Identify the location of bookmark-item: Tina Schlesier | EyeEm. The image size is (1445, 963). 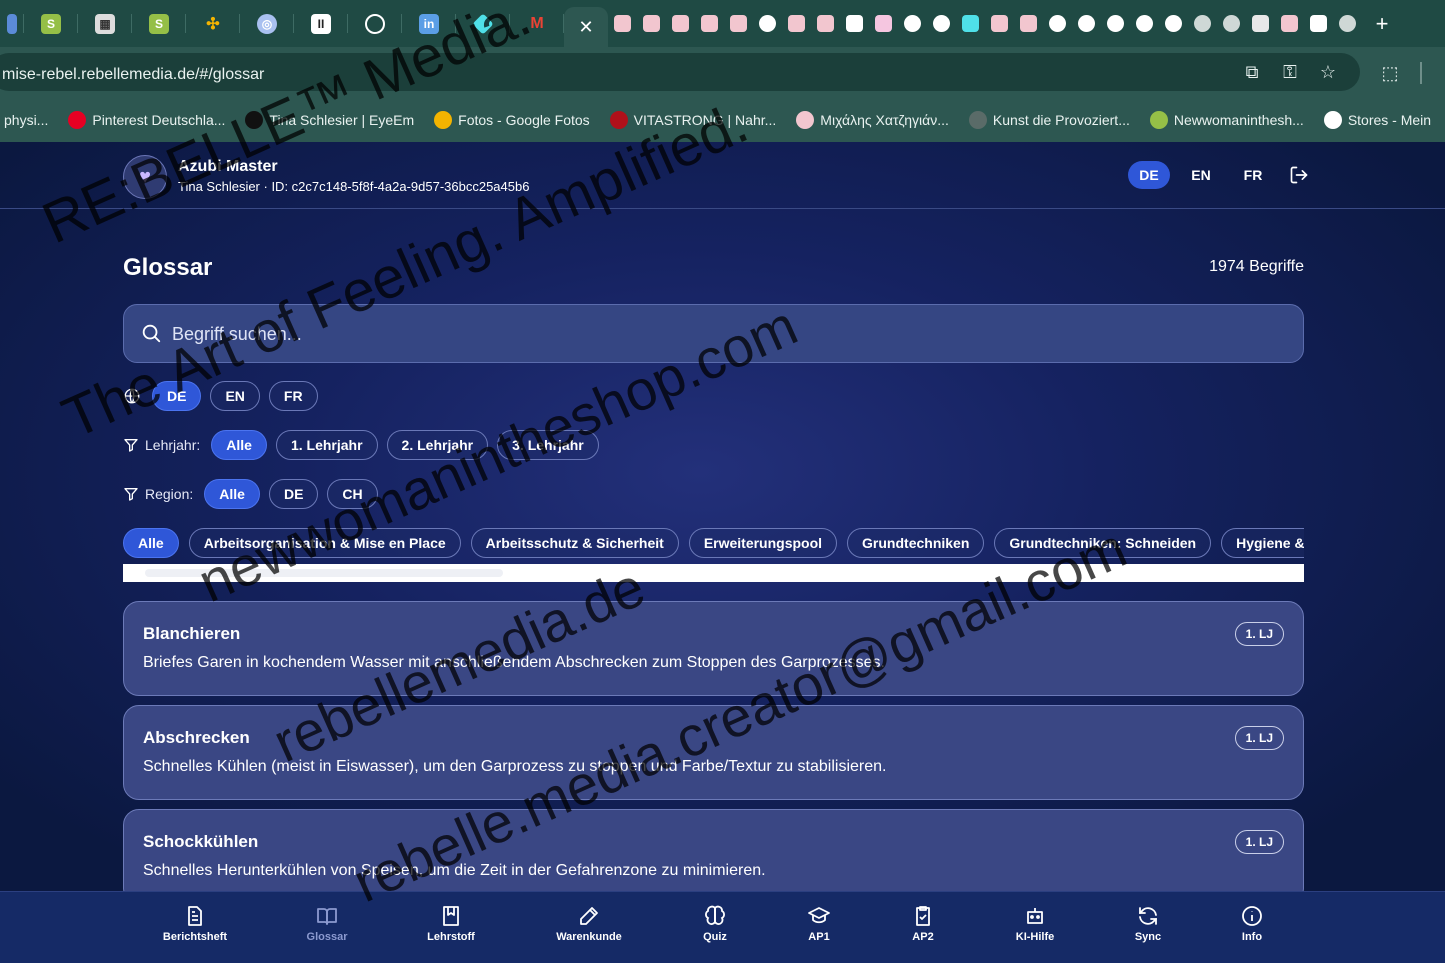
(329, 119).